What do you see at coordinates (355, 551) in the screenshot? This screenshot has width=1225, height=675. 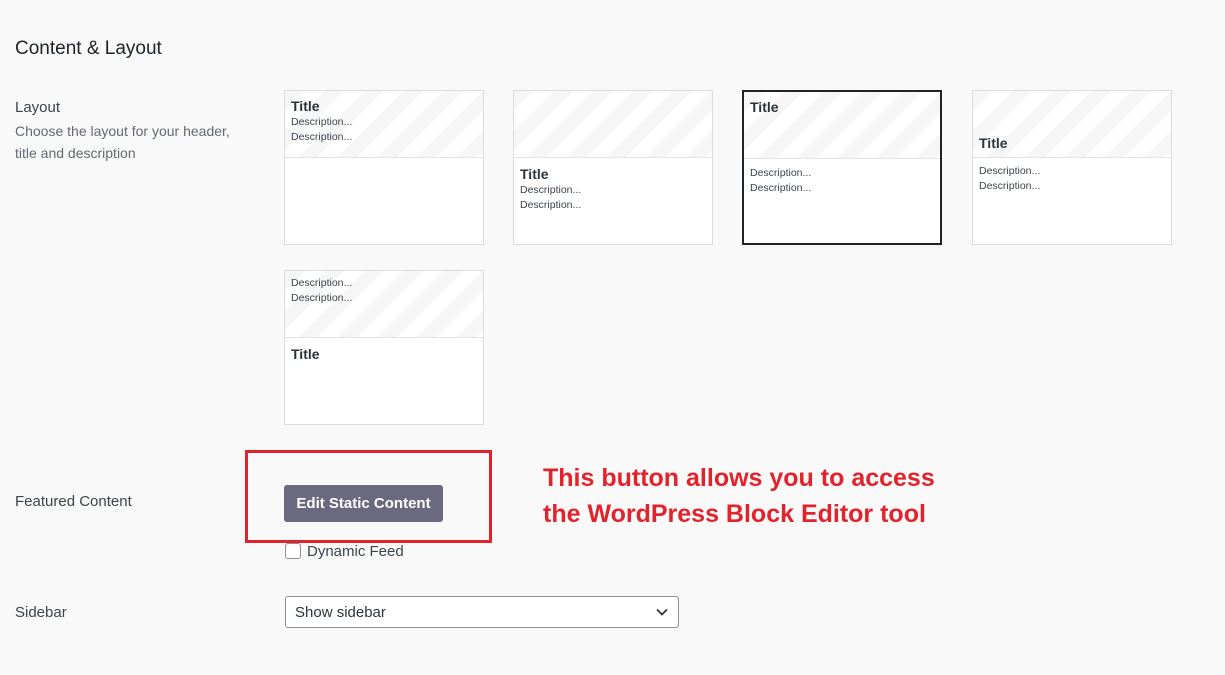 I see `dynamic-feed-label: Dynamic Feed` at bounding box center [355, 551].